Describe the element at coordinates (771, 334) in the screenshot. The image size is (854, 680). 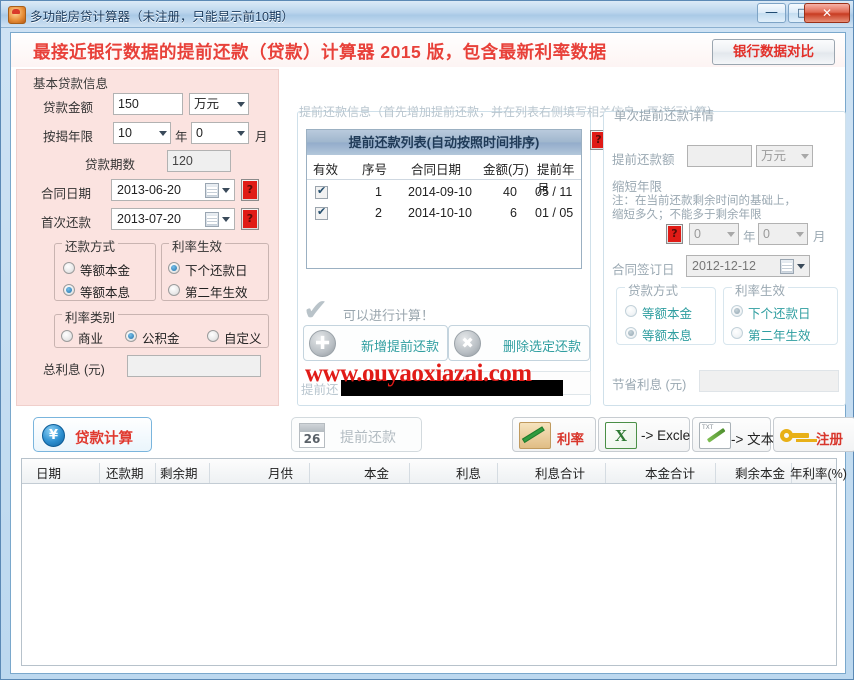
I see `radio-right-rate-next-year: 第二年生效` at that location.